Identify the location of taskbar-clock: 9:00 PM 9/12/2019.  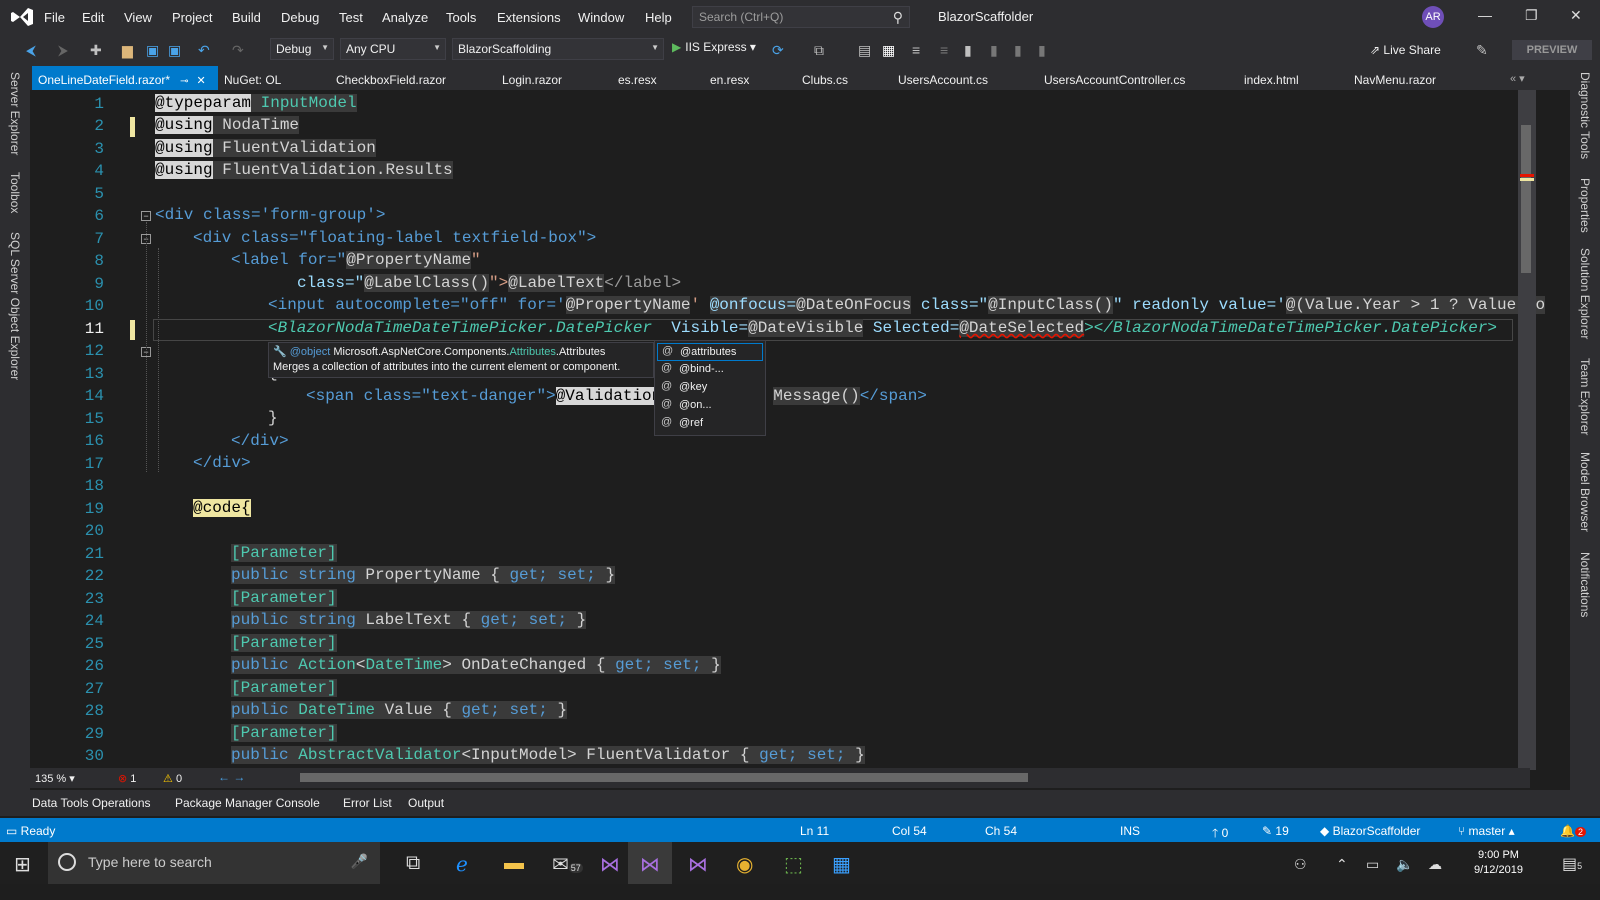
(1498, 863).